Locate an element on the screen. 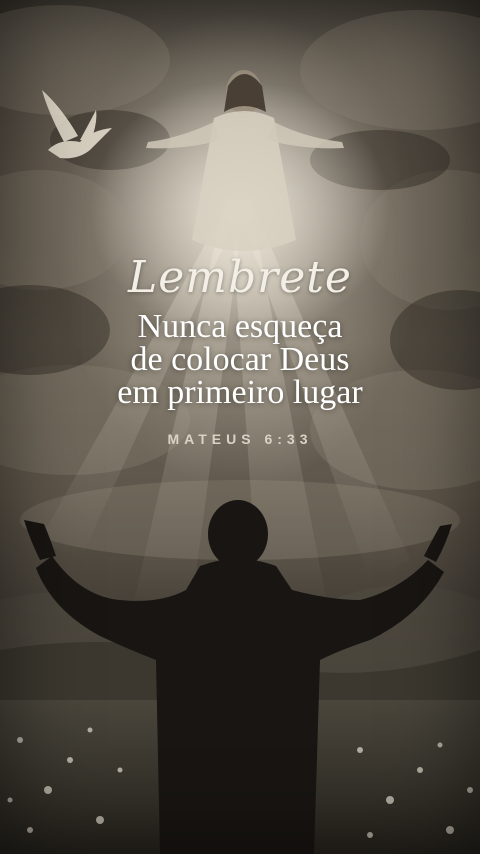 The image size is (480, 854). bible-reference: MATEUS 6:33 is located at coordinates (240, 439).